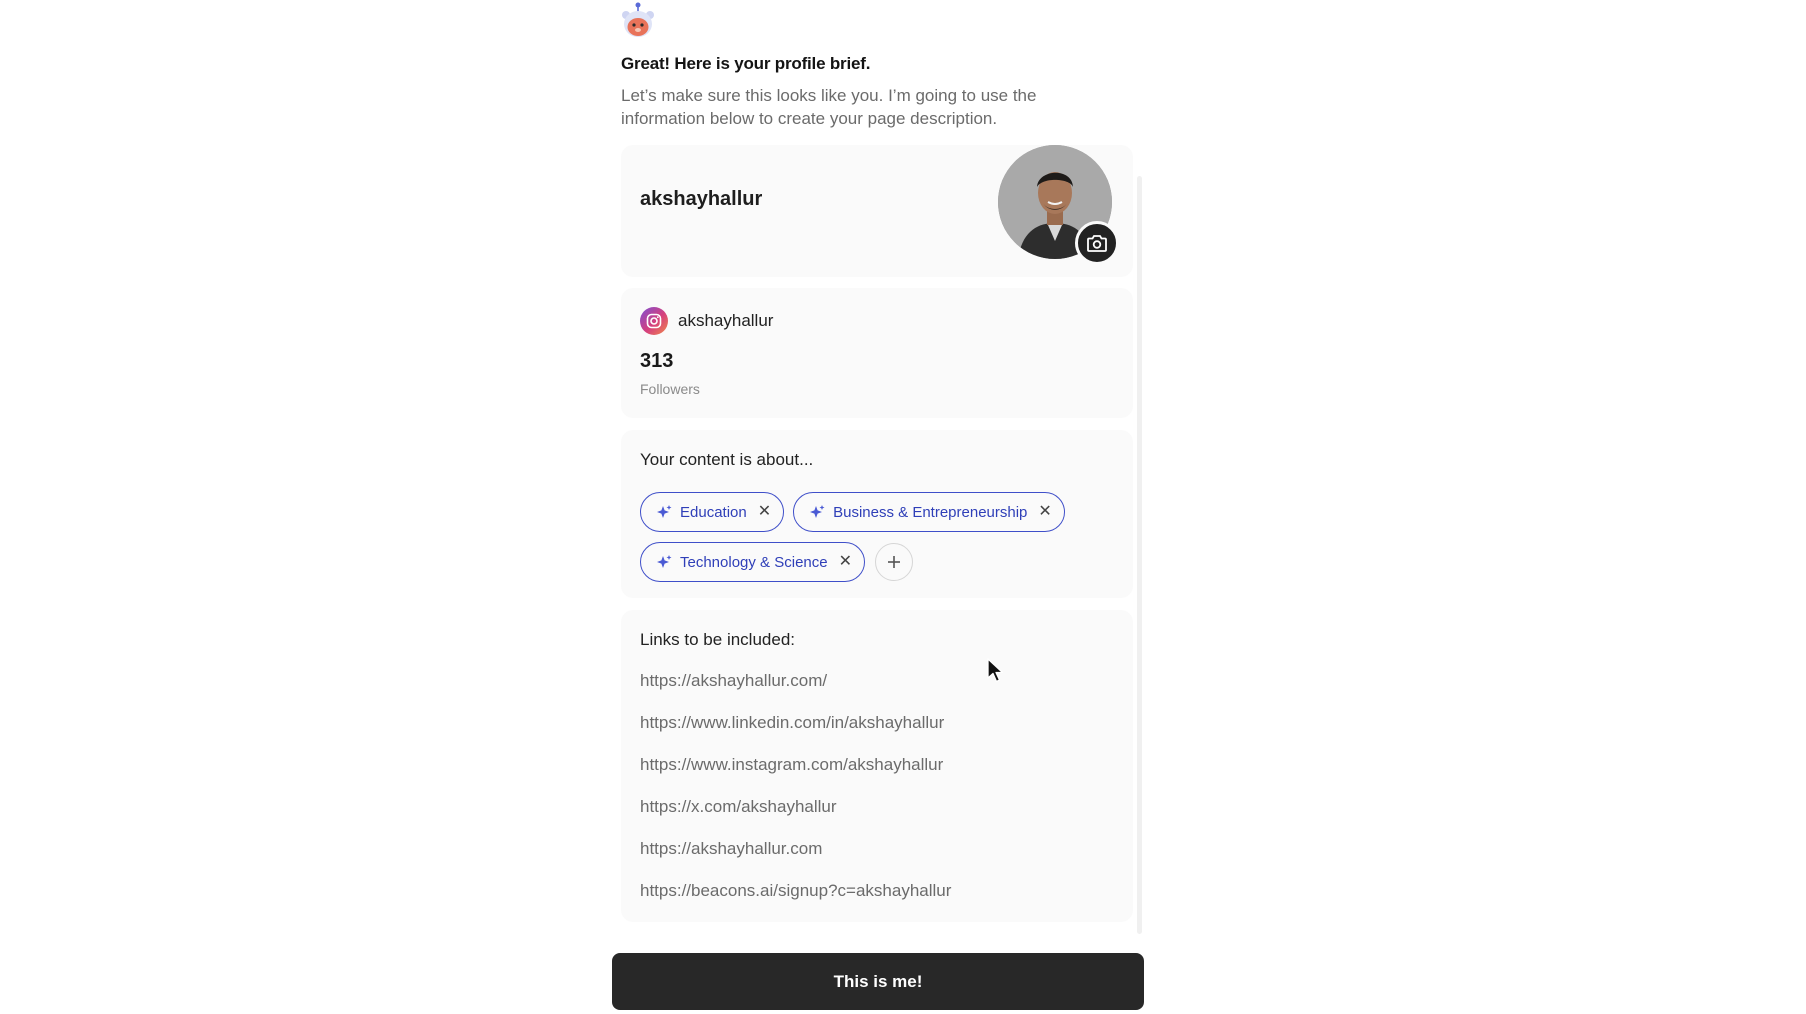 This screenshot has height=1014, width=1806. What do you see at coordinates (726, 320) in the screenshot?
I see `instagram-handle: akshayhallur` at bounding box center [726, 320].